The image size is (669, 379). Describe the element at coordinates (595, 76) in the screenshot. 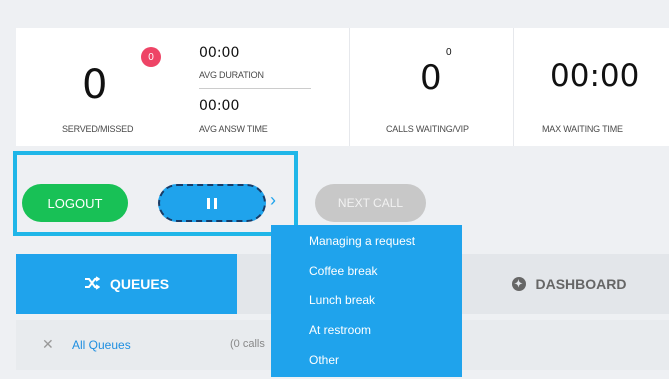

I see `max-waiting-value: 00:00` at that location.